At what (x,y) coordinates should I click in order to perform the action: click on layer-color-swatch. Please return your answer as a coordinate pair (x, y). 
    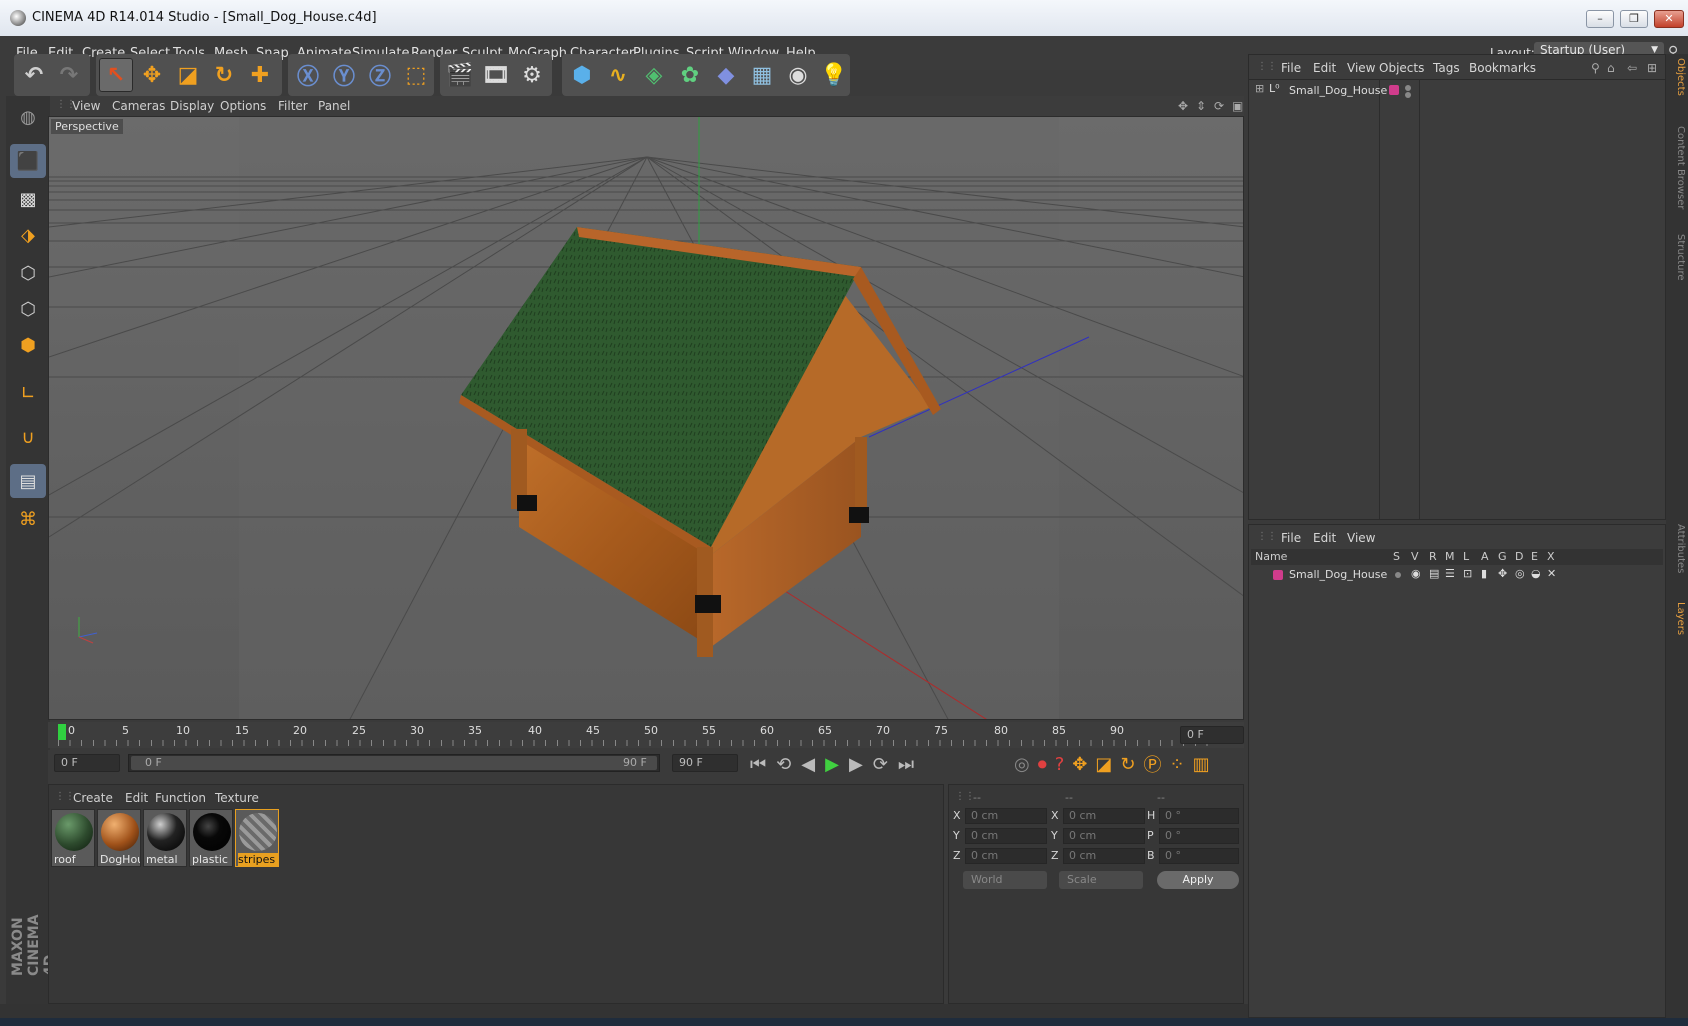
    Looking at the image, I should click on (1278, 575).